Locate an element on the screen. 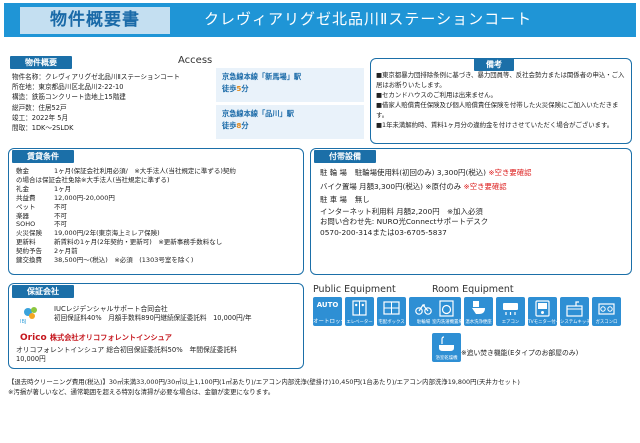  overview-line: 構造：鉄筋コンクリート造地上15階建 is located at coordinates (69, 97).